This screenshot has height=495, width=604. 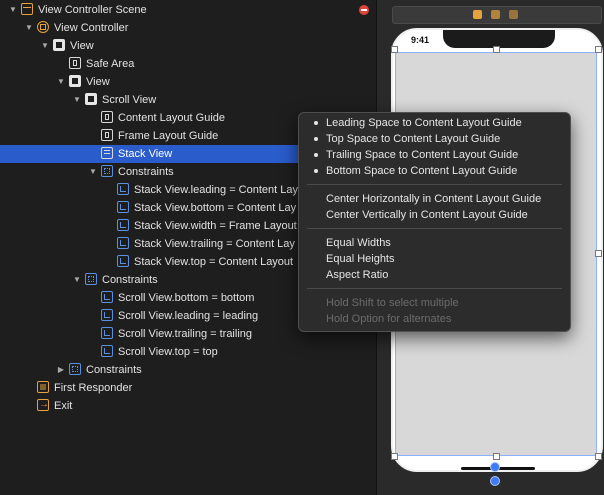 What do you see at coordinates (188, 316) in the screenshot?
I see `outline-row-label: Scroll View.leading = leading` at bounding box center [188, 316].